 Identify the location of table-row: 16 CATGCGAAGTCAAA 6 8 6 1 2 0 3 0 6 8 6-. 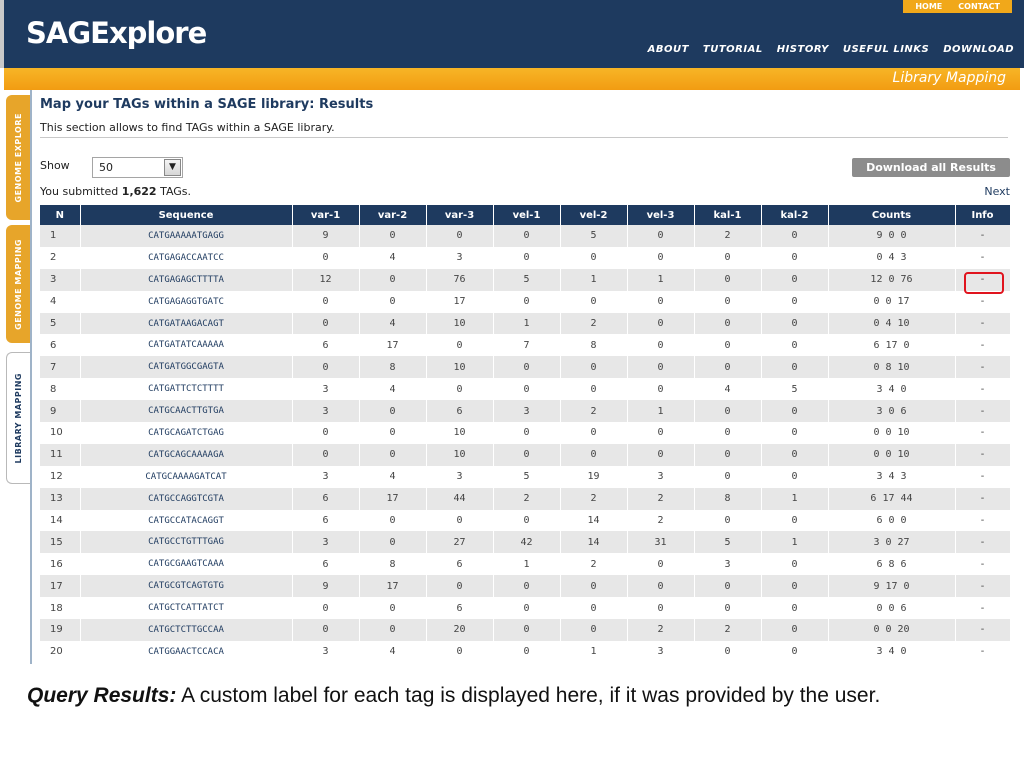
(525, 564).